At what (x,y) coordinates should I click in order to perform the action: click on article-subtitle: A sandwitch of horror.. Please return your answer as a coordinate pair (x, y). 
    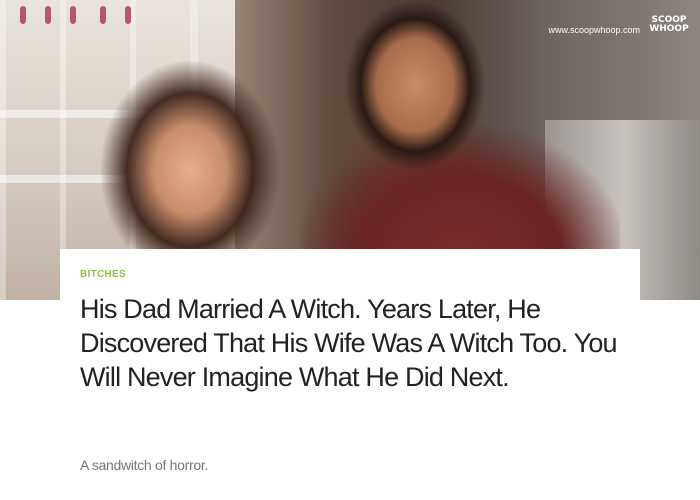
    Looking at the image, I should click on (144, 465).